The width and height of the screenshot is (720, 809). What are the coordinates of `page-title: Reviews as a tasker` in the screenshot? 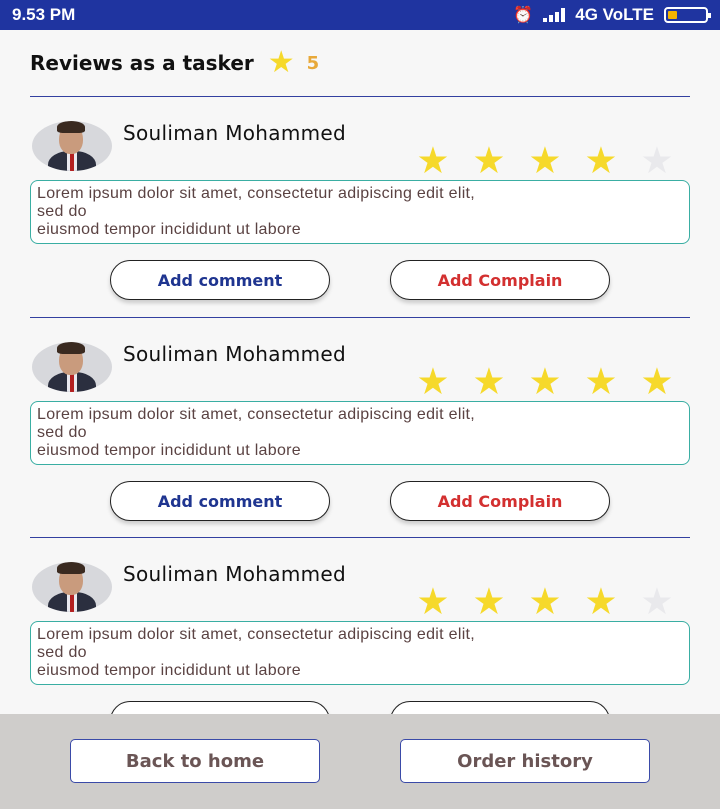 It's located at (142, 63).